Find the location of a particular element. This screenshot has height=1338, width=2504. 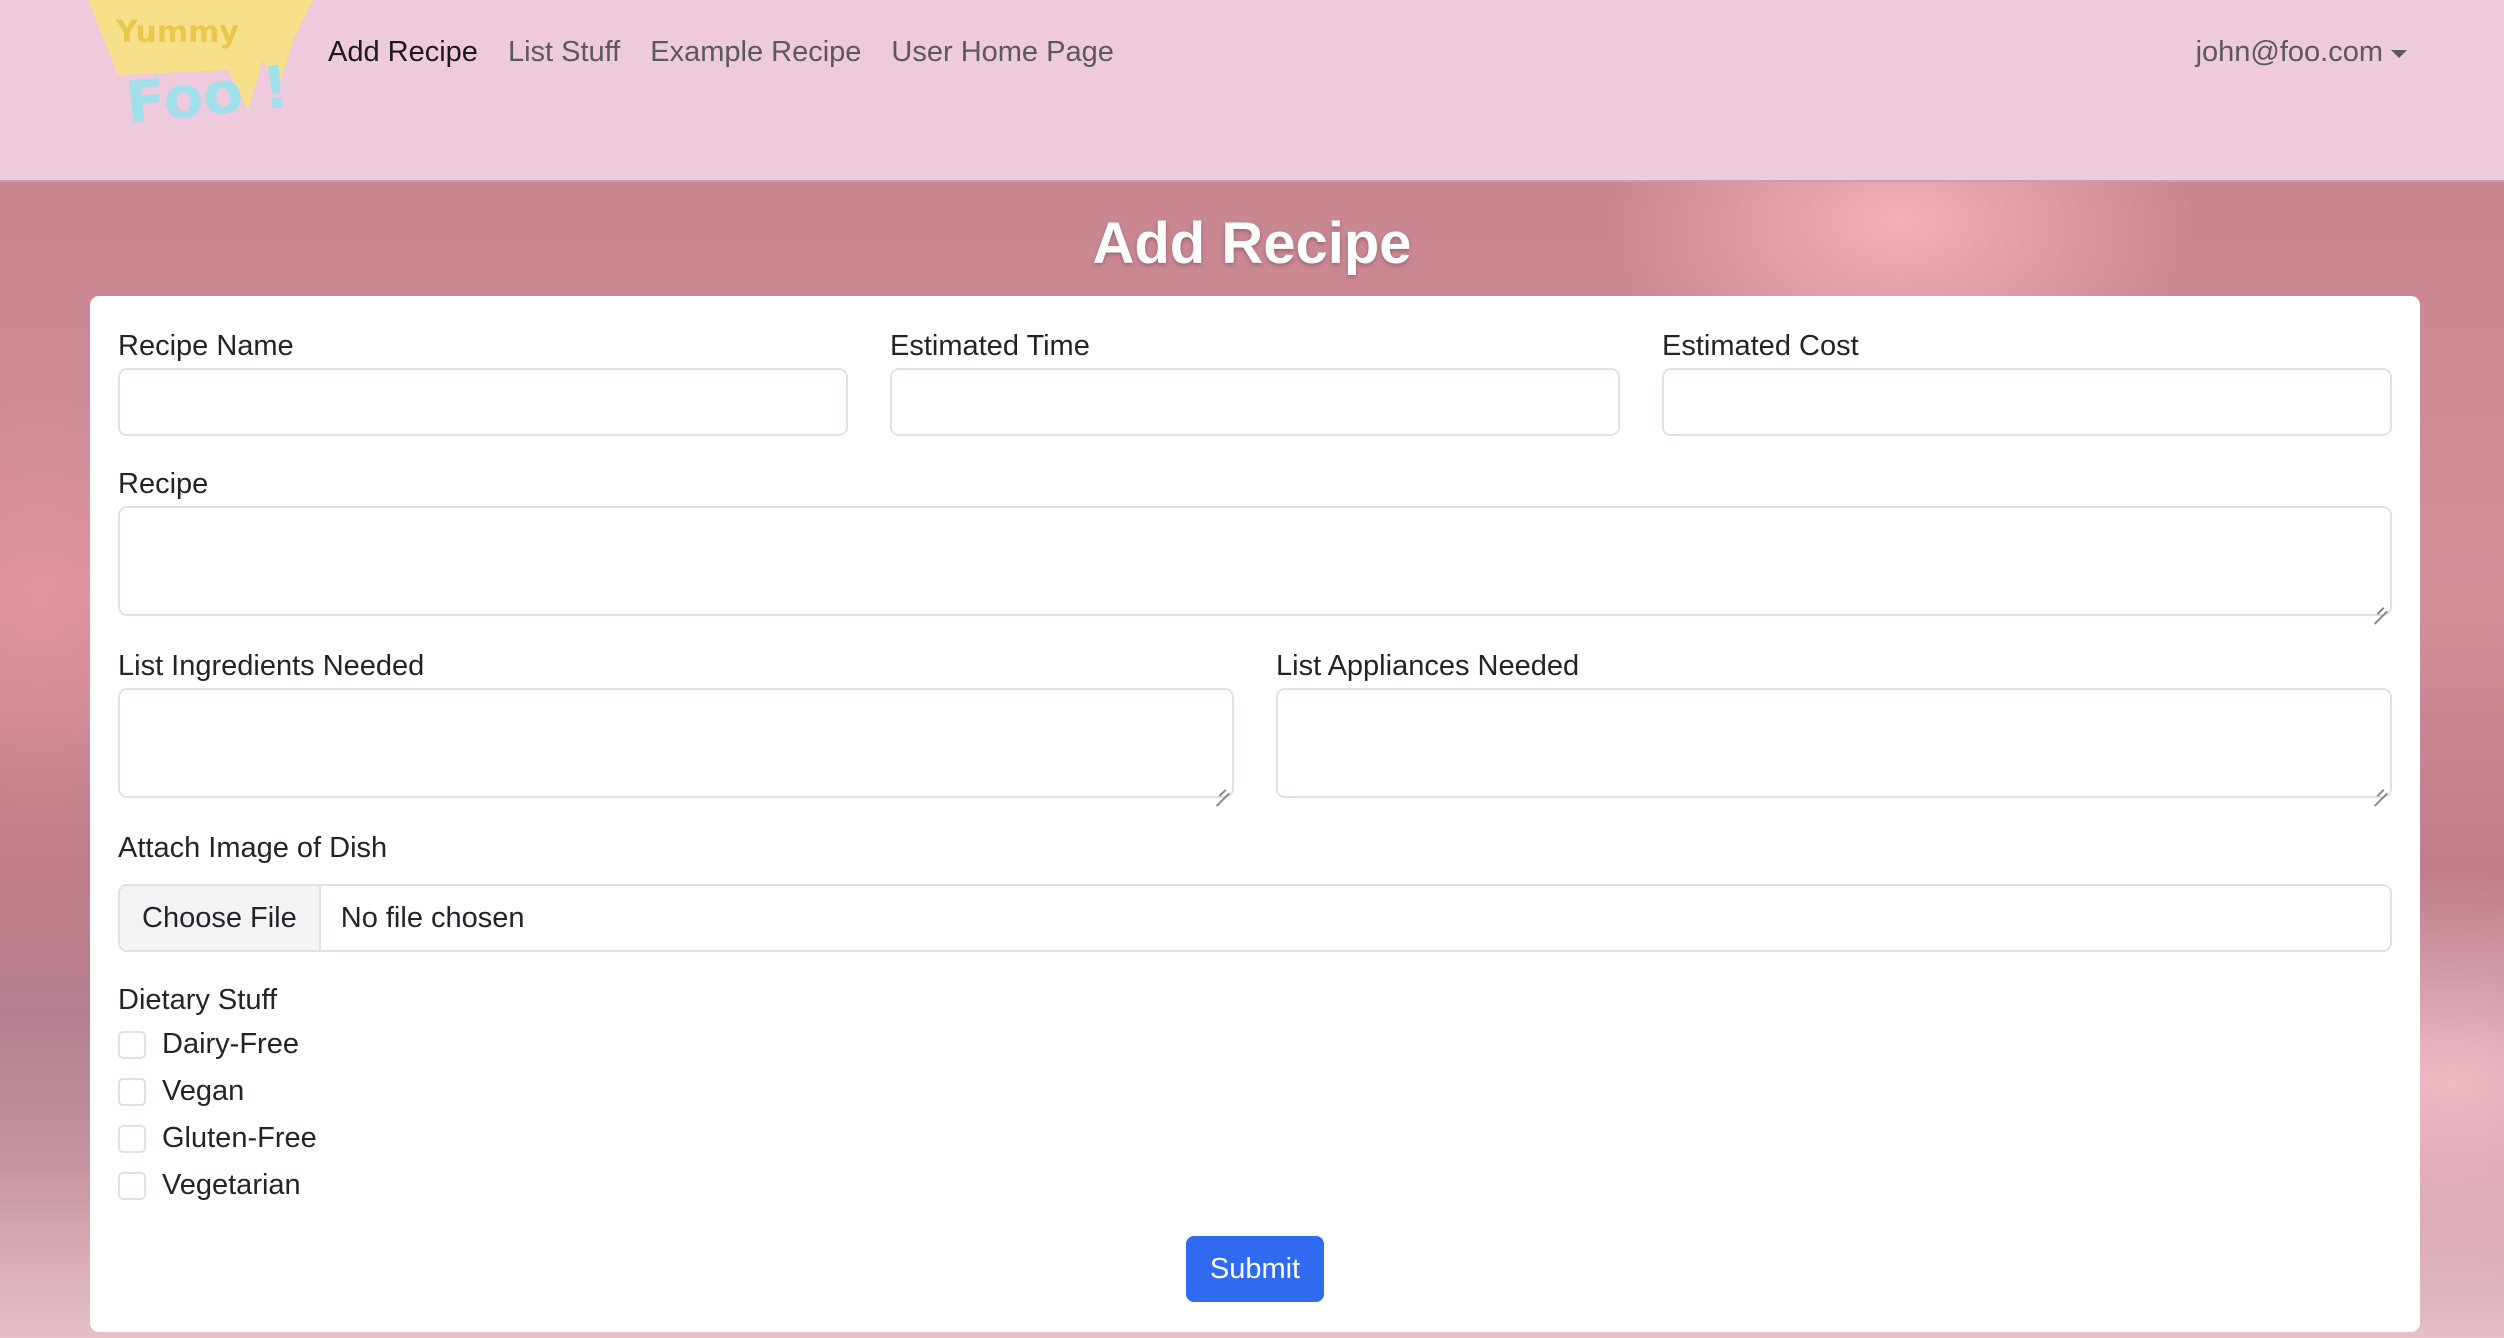

recipe-name-input is located at coordinates (483, 402).